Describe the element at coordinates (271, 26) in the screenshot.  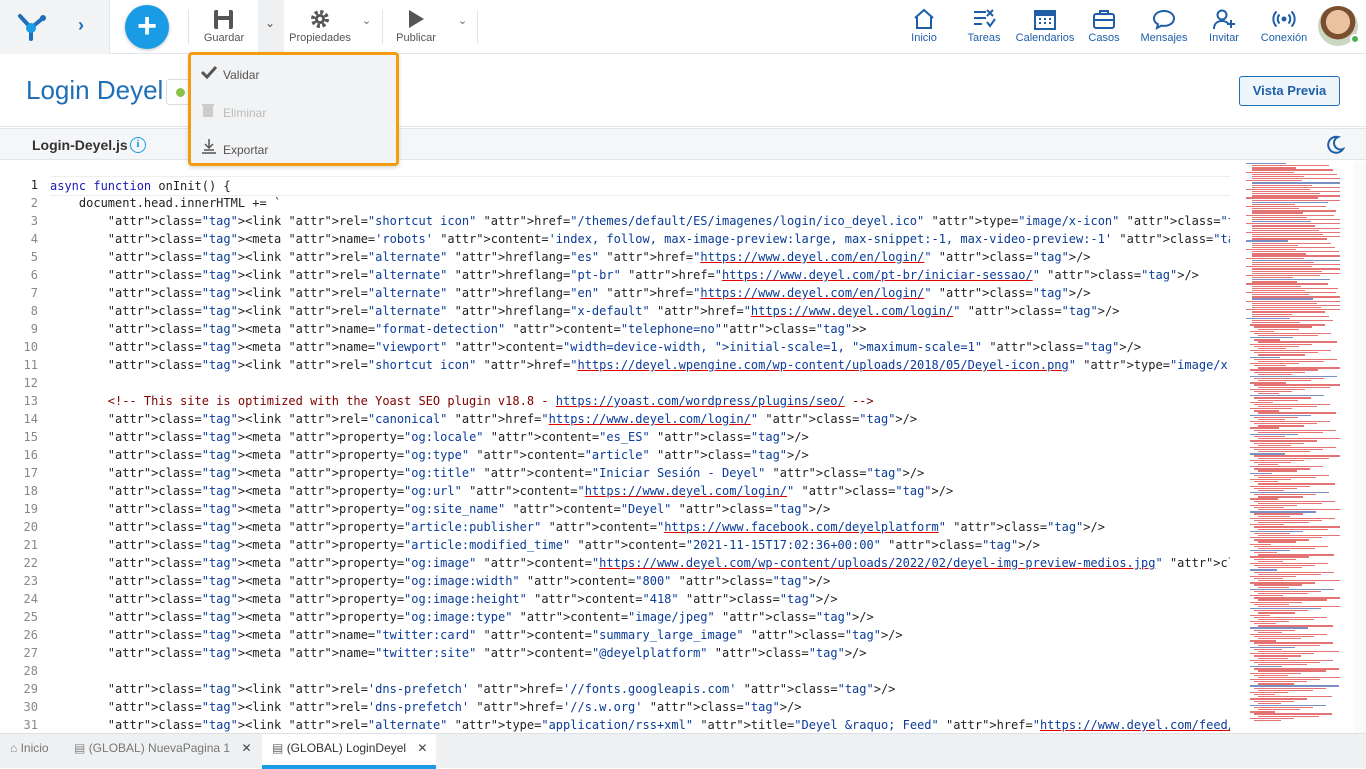
I see `save-options-dropdown-button: ⌄` at that location.